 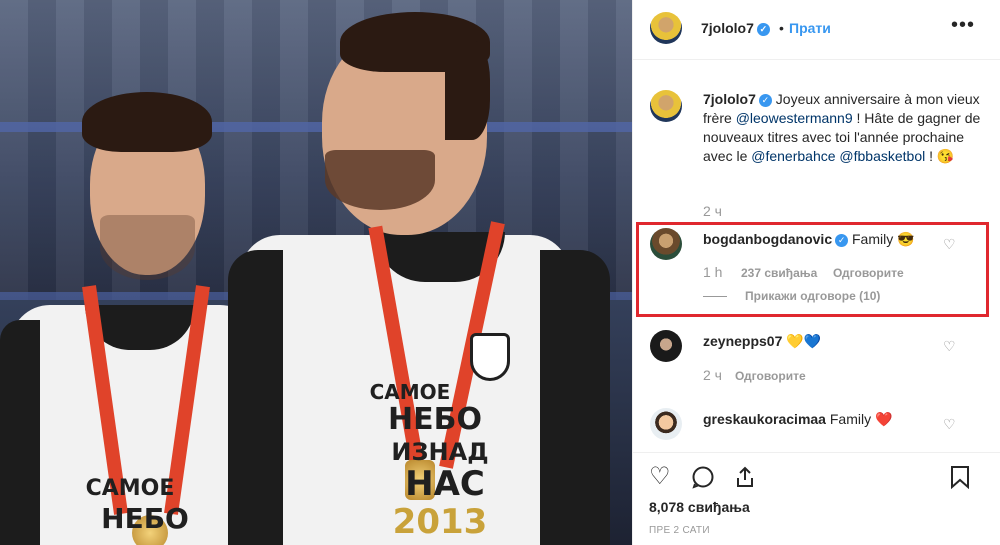 What do you see at coordinates (440, 522) in the screenshot?
I see `player-right-shirt-year: 2013` at bounding box center [440, 522].